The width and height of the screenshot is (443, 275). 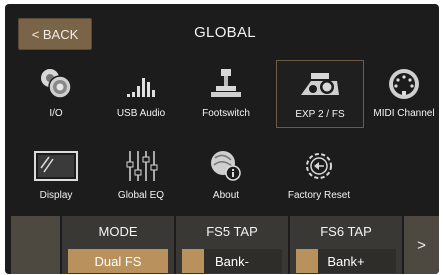 I want to click on expression-pedal-icon, so click(x=320, y=85).